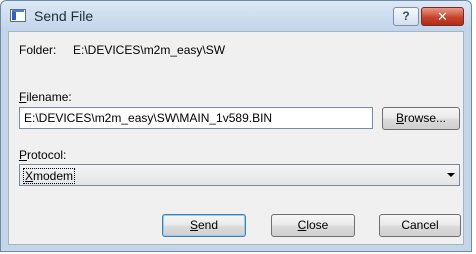  I want to click on send-mnemonic: S, so click(193, 225).